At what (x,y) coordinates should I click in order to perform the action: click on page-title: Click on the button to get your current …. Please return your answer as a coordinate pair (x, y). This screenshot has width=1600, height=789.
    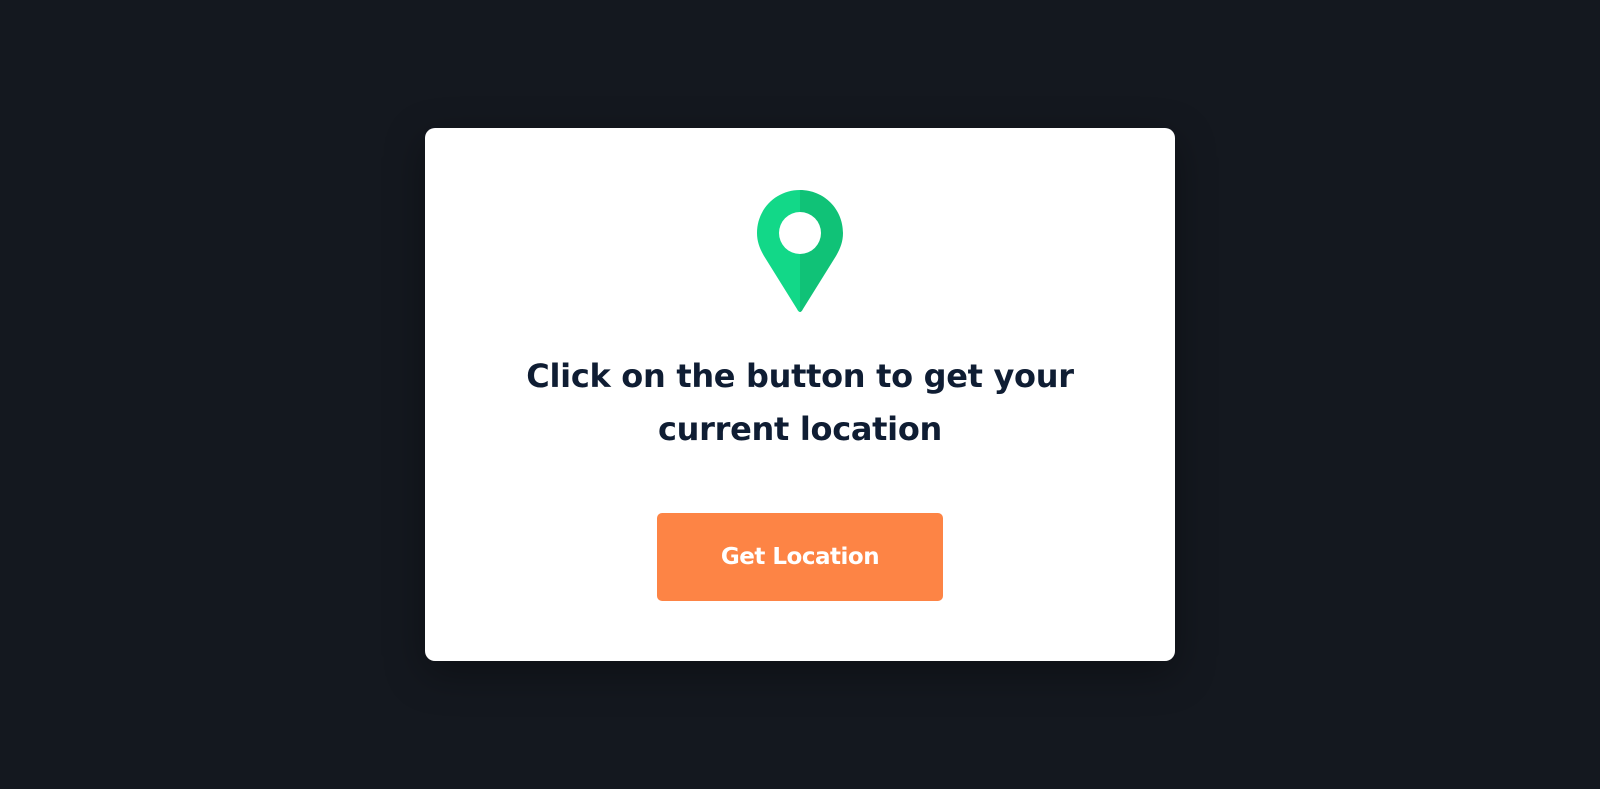
    Looking at the image, I should click on (800, 403).